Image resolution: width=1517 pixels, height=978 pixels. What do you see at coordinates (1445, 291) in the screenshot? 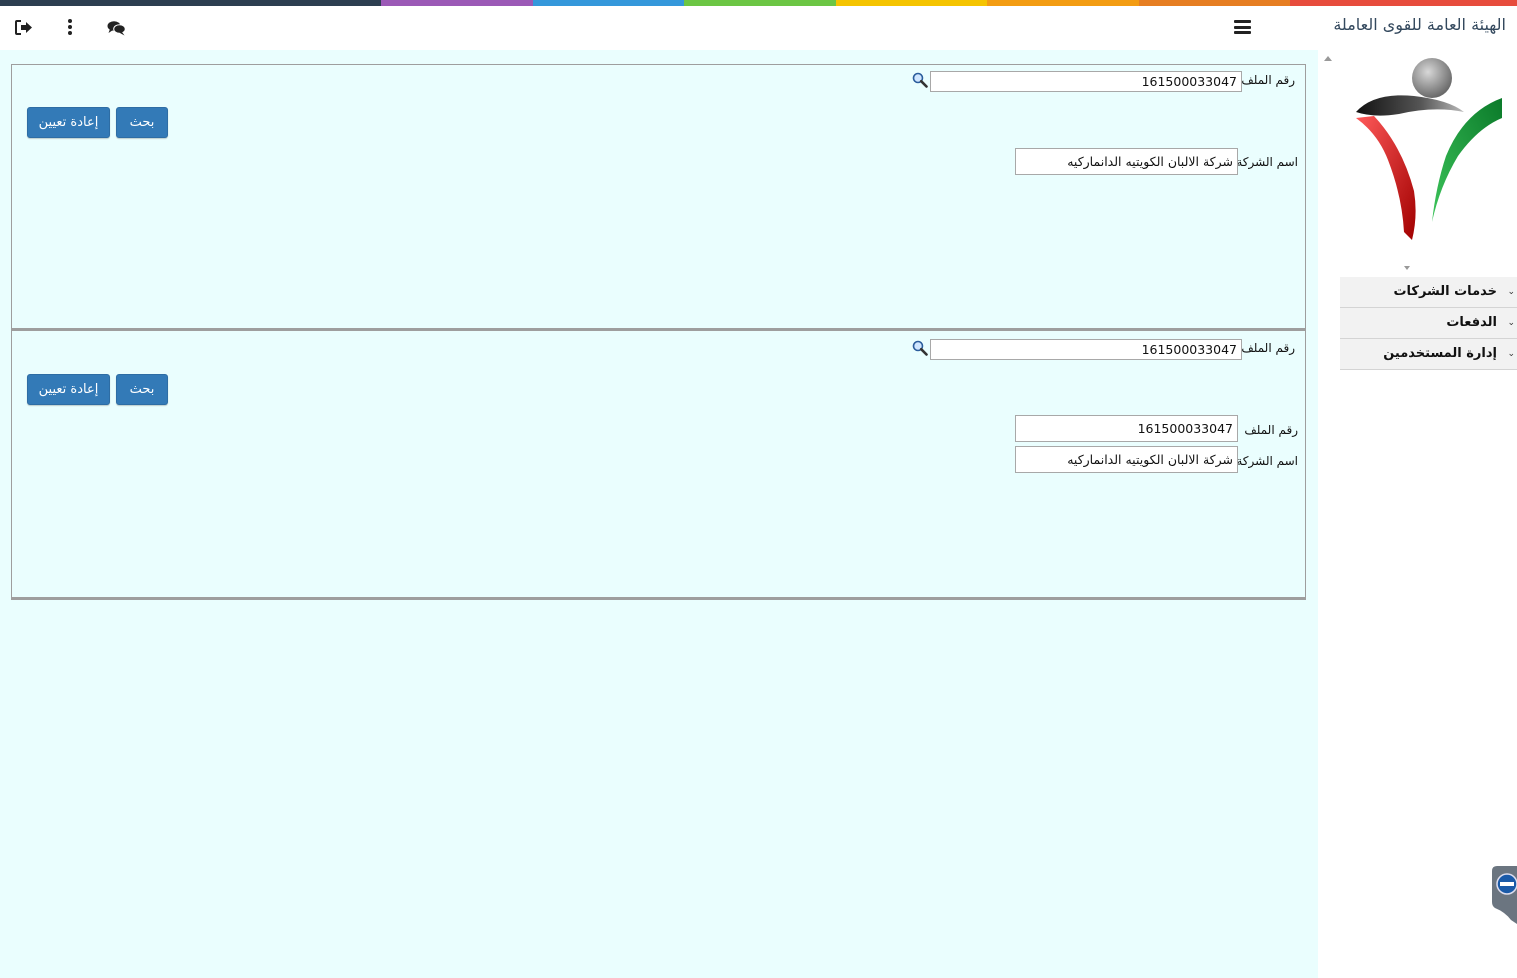
I see `sidebar-item-label: خدمات الشركات` at bounding box center [1445, 291].